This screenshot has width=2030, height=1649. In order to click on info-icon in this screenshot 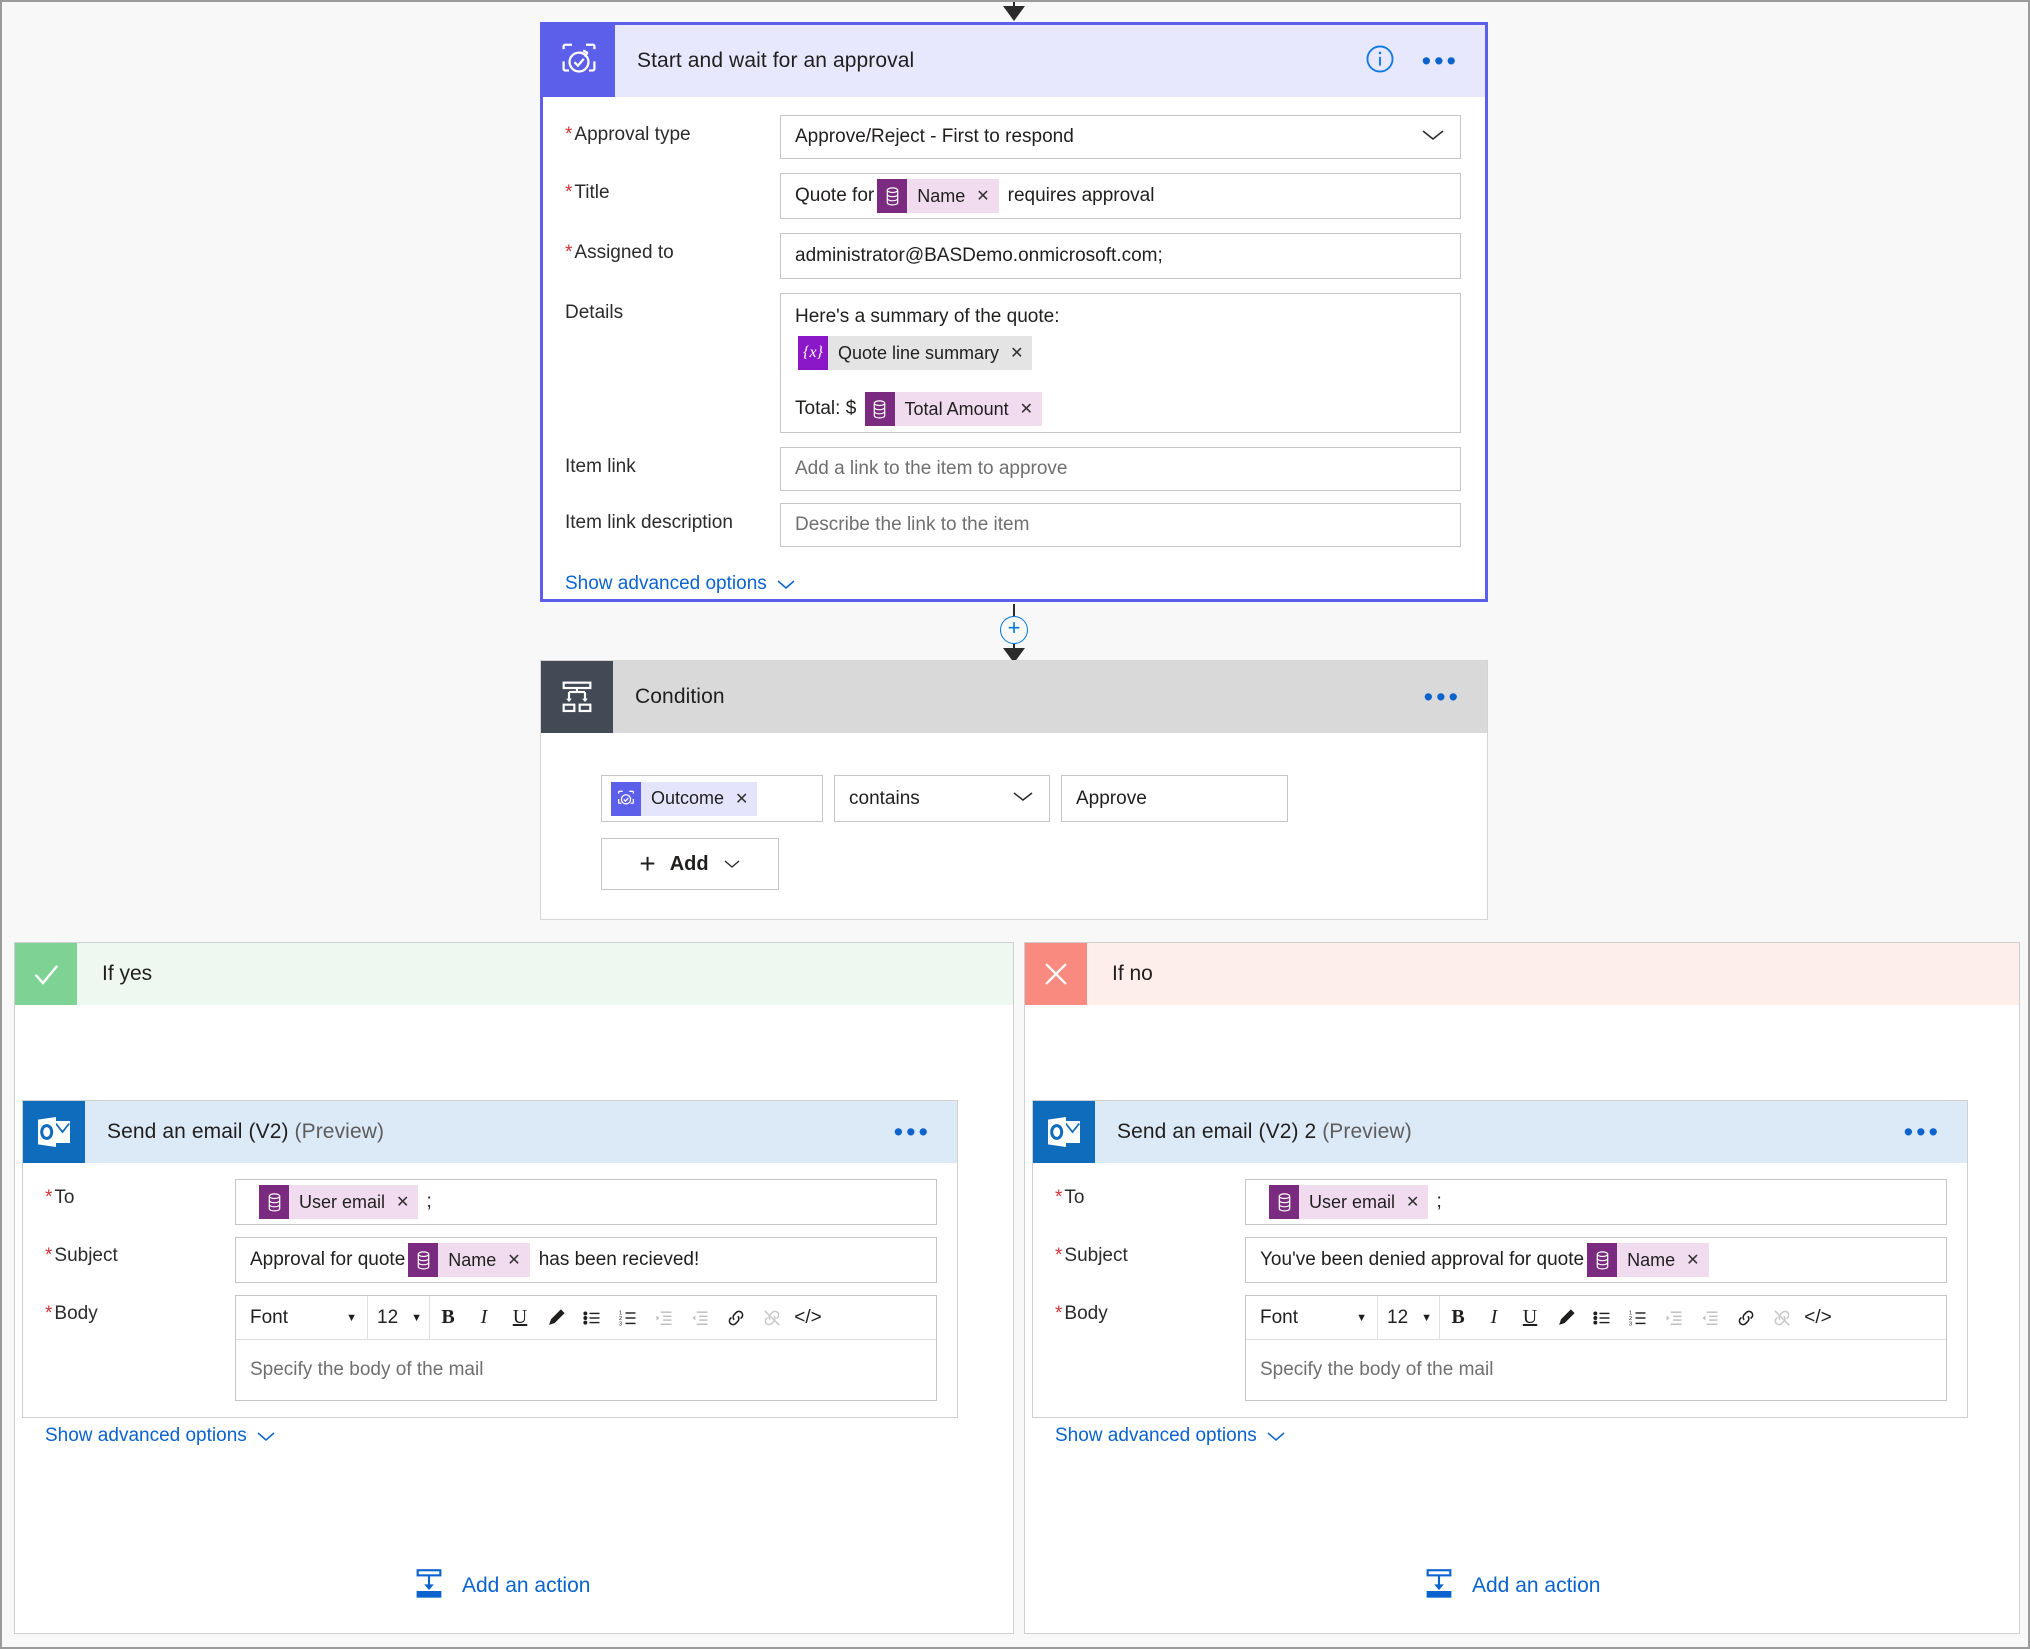, I will do `click(1380, 61)`.